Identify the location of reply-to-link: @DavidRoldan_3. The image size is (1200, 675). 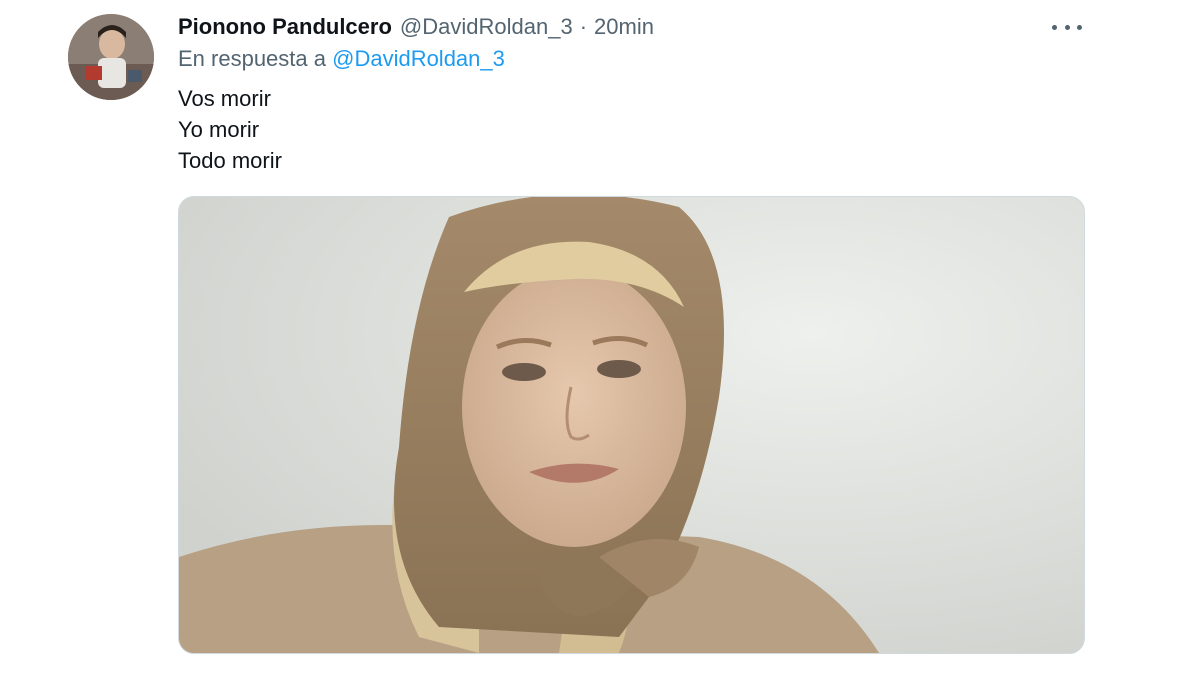
(418, 58).